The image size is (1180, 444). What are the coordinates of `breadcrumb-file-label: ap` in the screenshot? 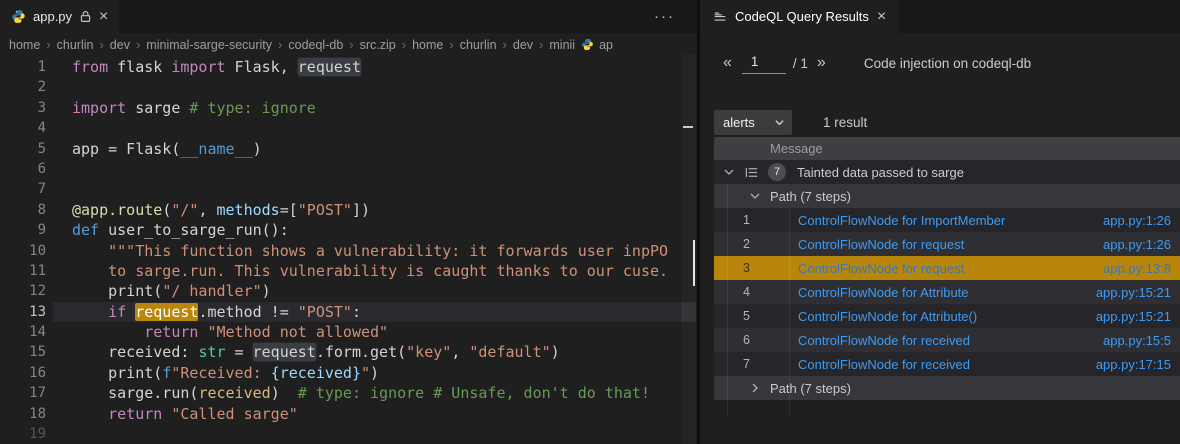 It's located at (606, 44).